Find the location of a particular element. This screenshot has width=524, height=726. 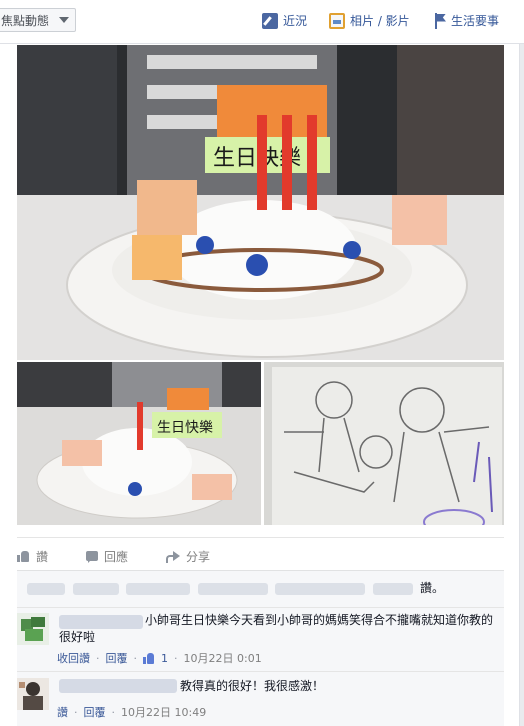

comment-timestamp: 10月22日 10:49 is located at coordinates (163, 712).